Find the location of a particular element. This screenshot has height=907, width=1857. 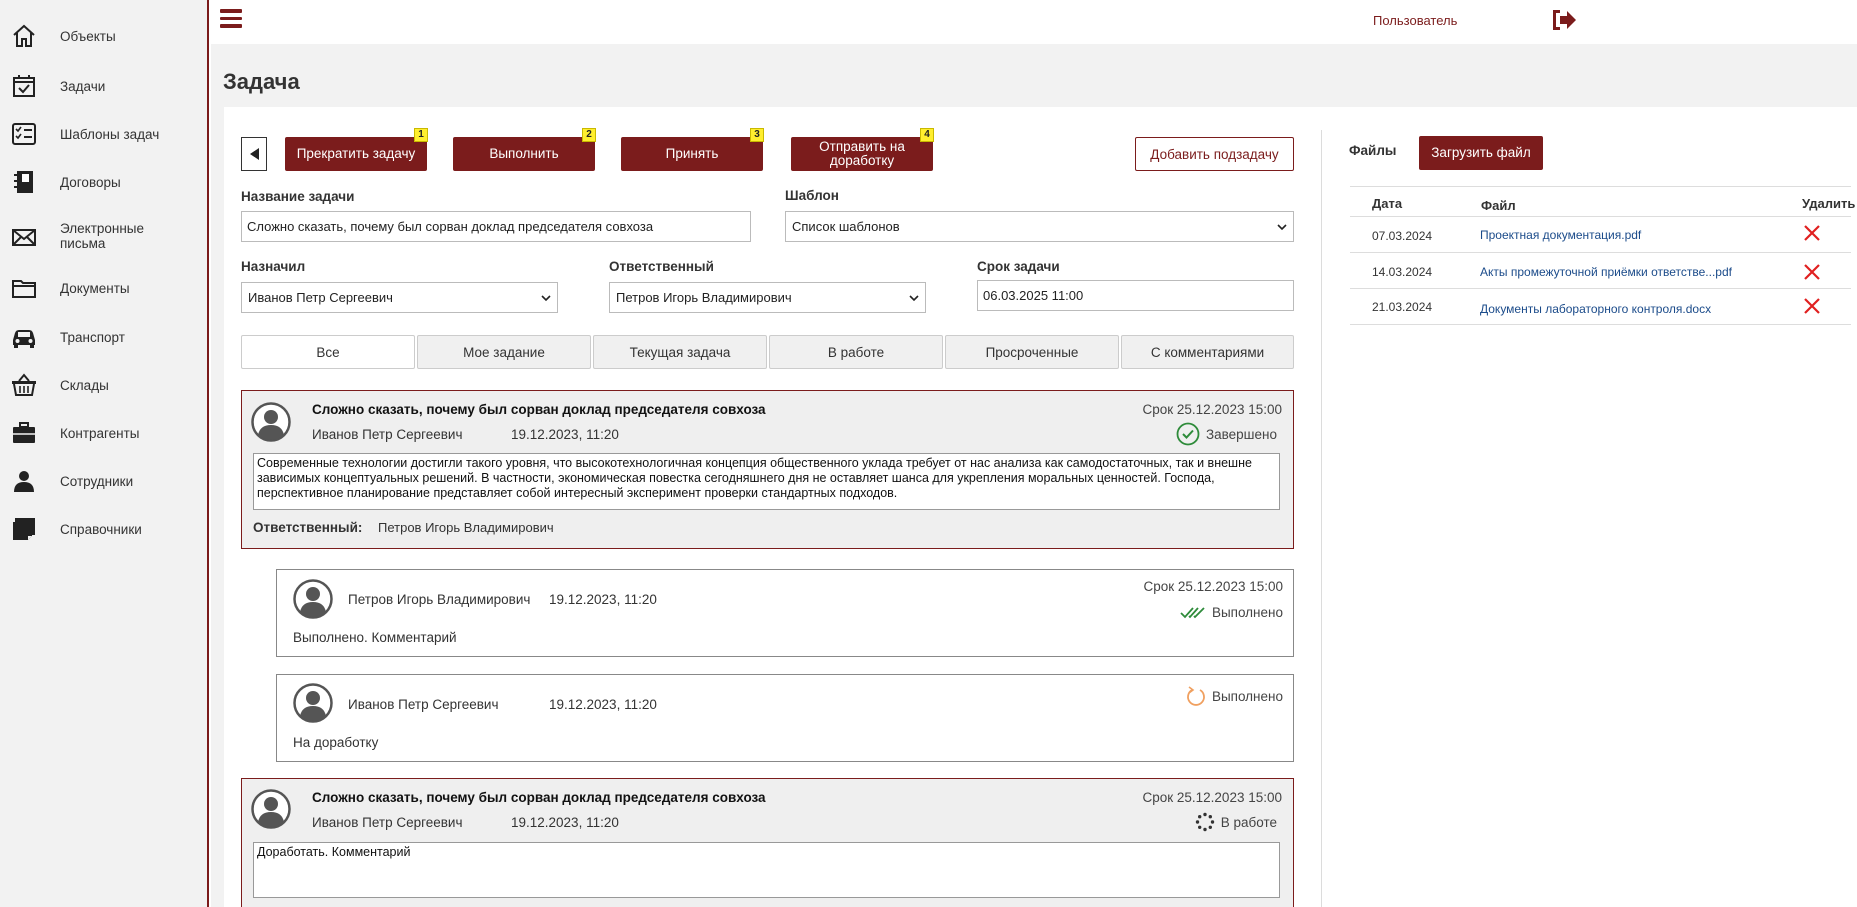

task-name-label: Название задачи is located at coordinates (298, 196).